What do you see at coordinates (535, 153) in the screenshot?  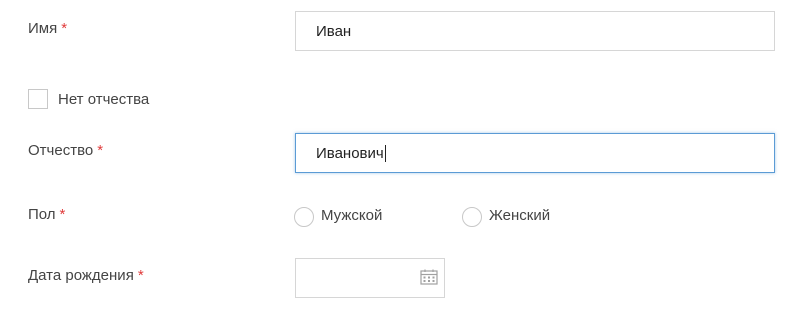 I see `patronymic-input: Иванович` at bounding box center [535, 153].